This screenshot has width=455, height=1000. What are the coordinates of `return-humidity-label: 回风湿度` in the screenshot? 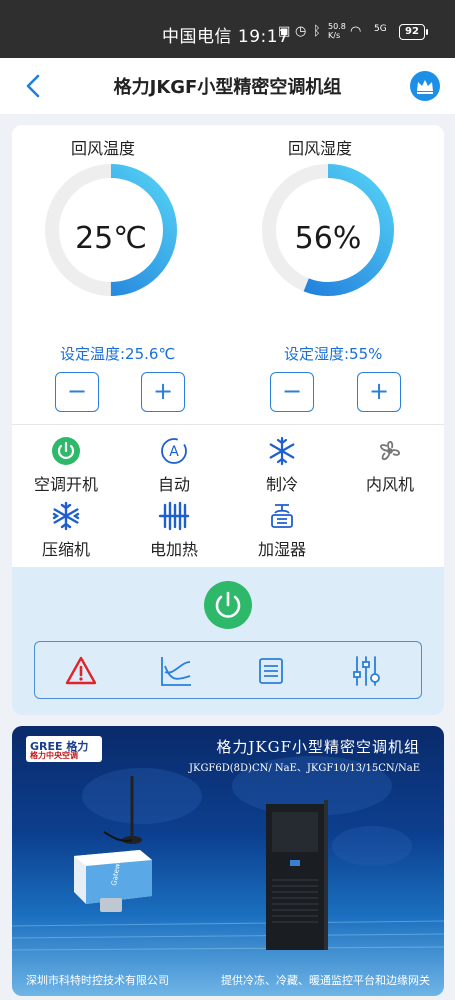 It's located at (319, 148).